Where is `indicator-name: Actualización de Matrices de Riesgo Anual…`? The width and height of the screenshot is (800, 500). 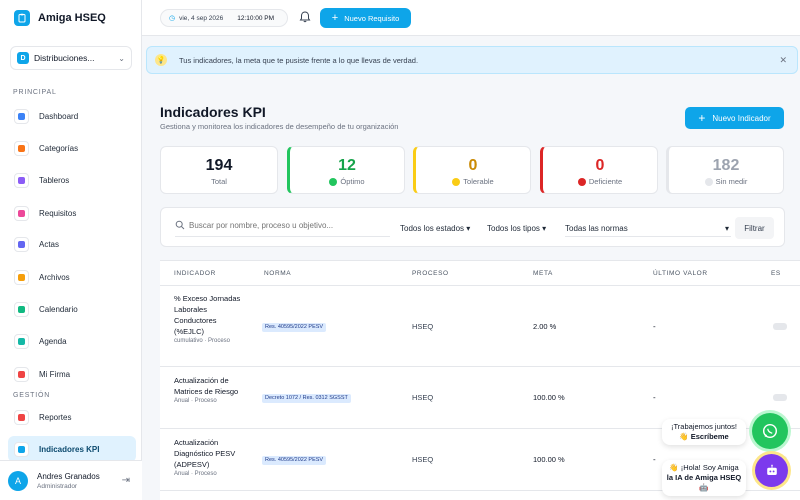 indicator-name: Actualización de Matrices de Riesgo Anual… is located at coordinates (209, 390).